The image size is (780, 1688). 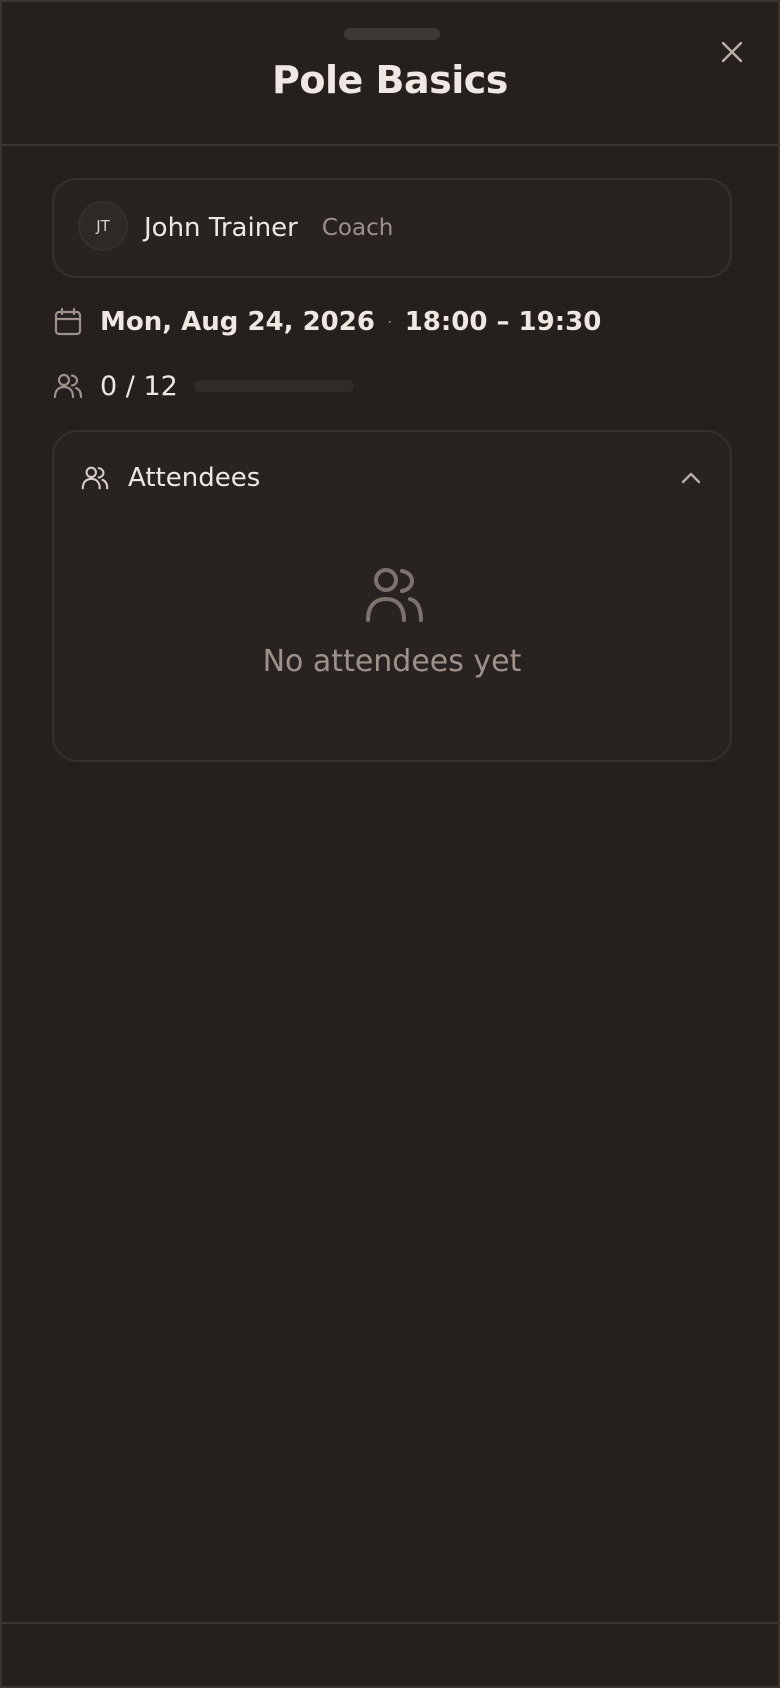 I want to click on session-time: 18:00 – 19:30, so click(x=503, y=322).